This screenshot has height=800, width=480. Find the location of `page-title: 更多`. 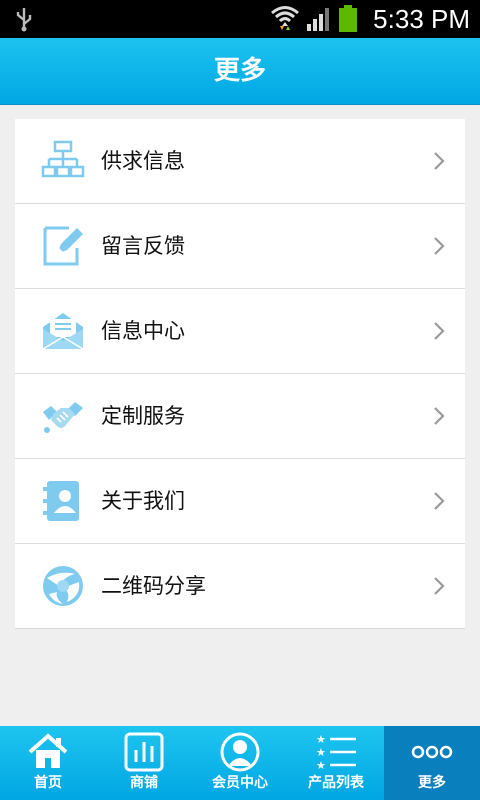

page-title: 更多 is located at coordinates (239, 71).